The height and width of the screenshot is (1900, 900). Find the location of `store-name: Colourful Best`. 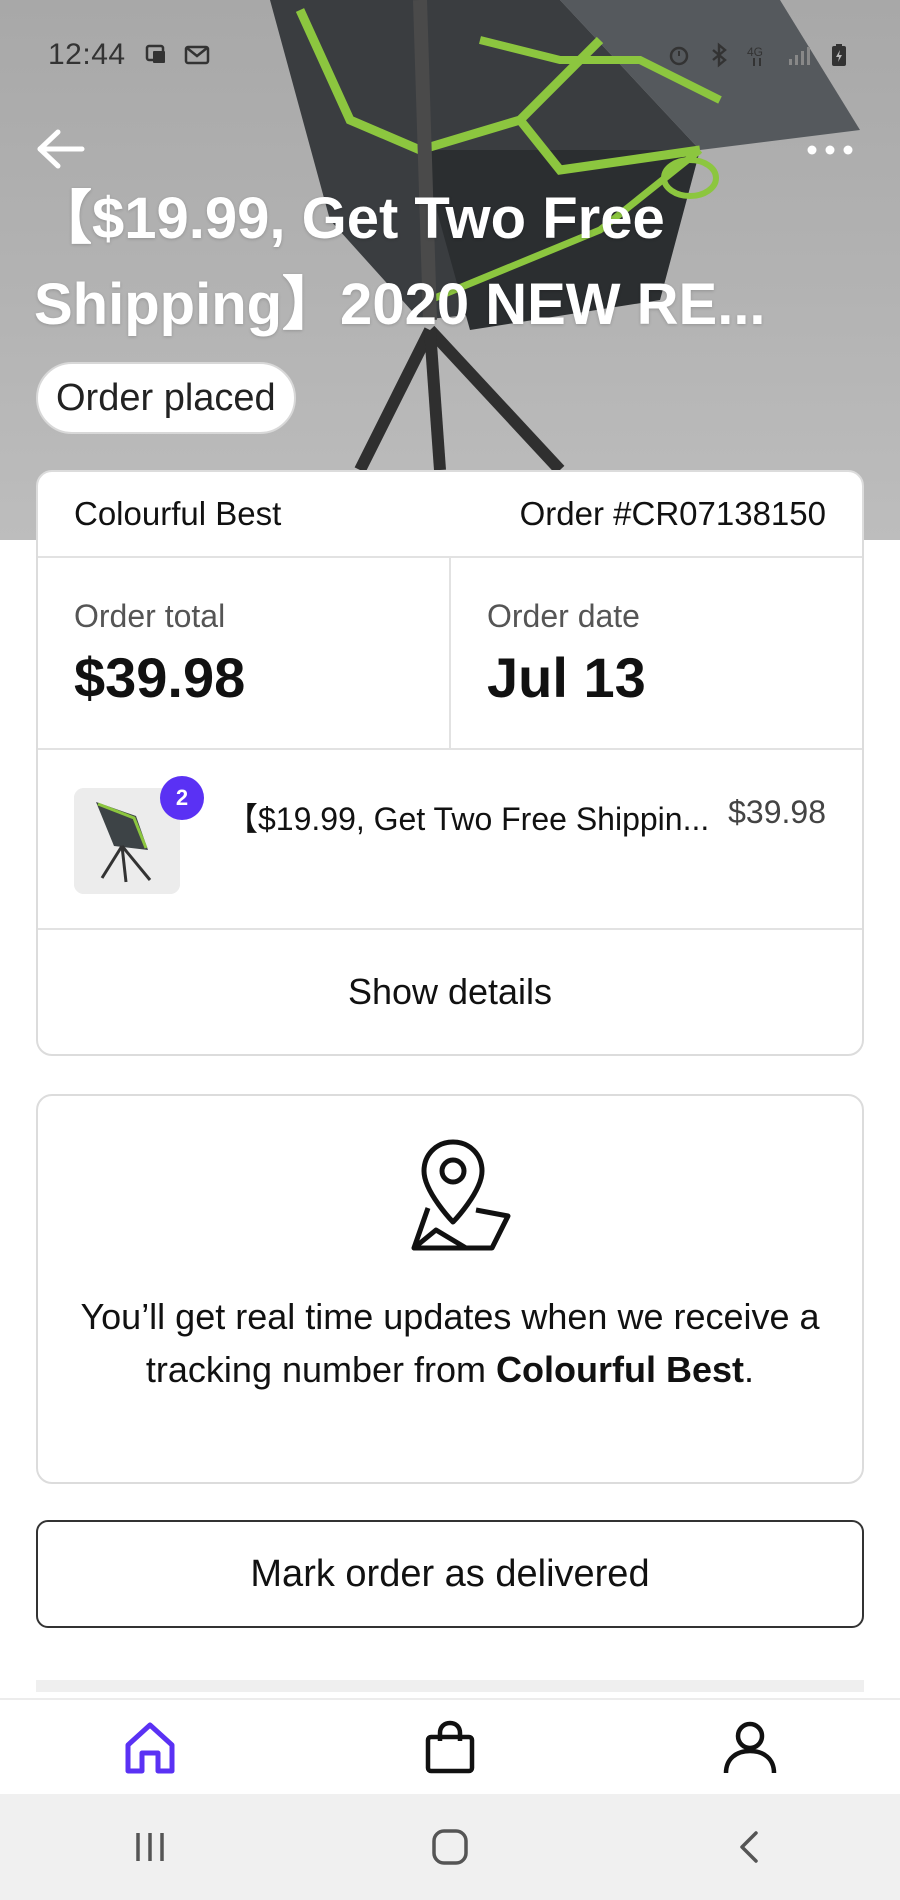

store-name: Colourful Best is located at coordinates (178, 513).